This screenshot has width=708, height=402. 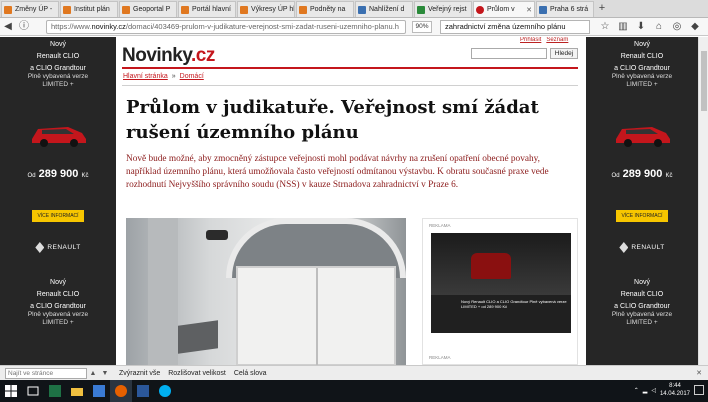 What do you see at coordinates (325, 9) in the screenshot?
I see `tab-podnety: Podněty na` at bounding box center [325, 9].